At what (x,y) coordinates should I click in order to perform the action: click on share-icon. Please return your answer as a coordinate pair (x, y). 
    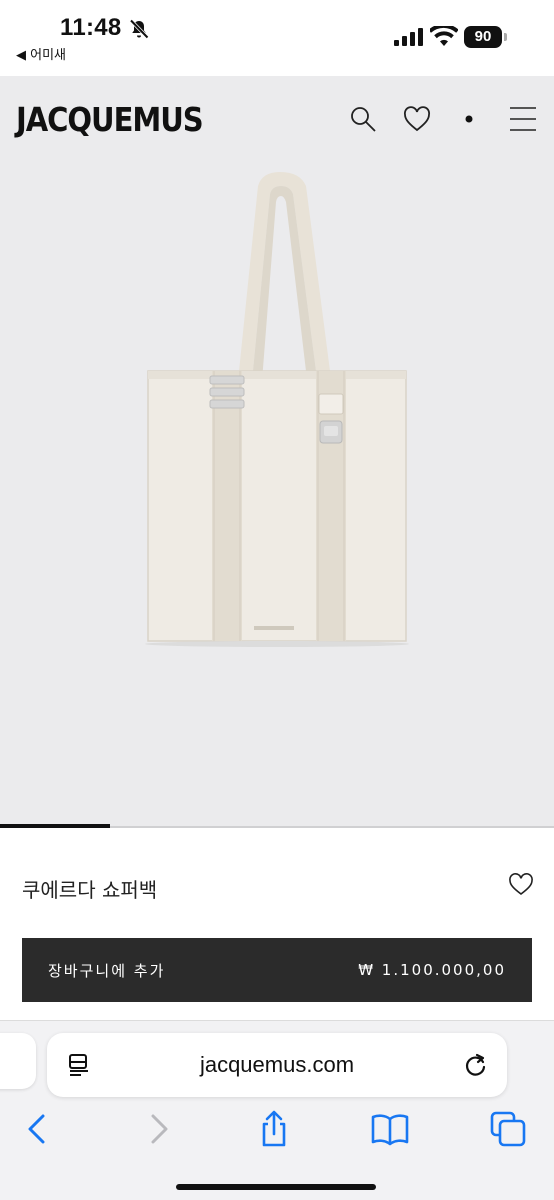
    Looking at the image, I should click on (274, 1129).